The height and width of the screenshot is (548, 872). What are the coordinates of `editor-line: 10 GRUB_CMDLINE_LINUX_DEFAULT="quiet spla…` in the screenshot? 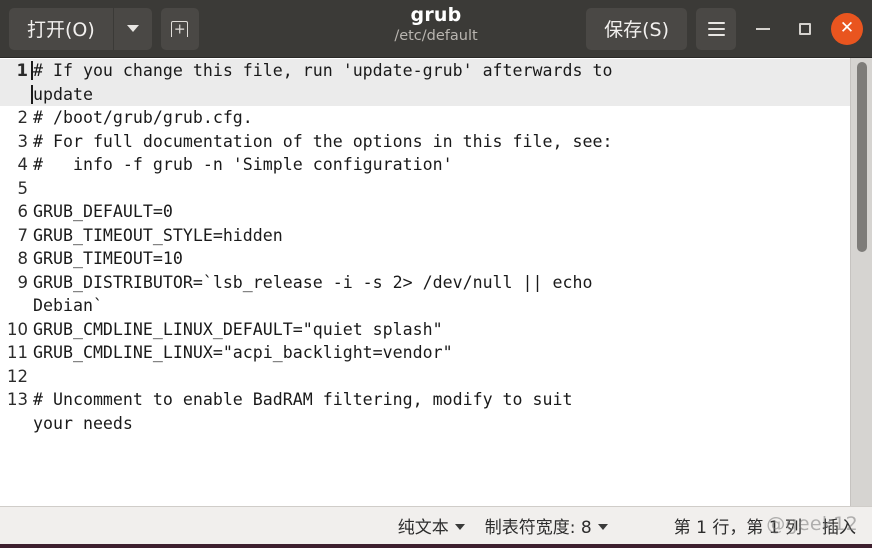 It's located at (425, 330).